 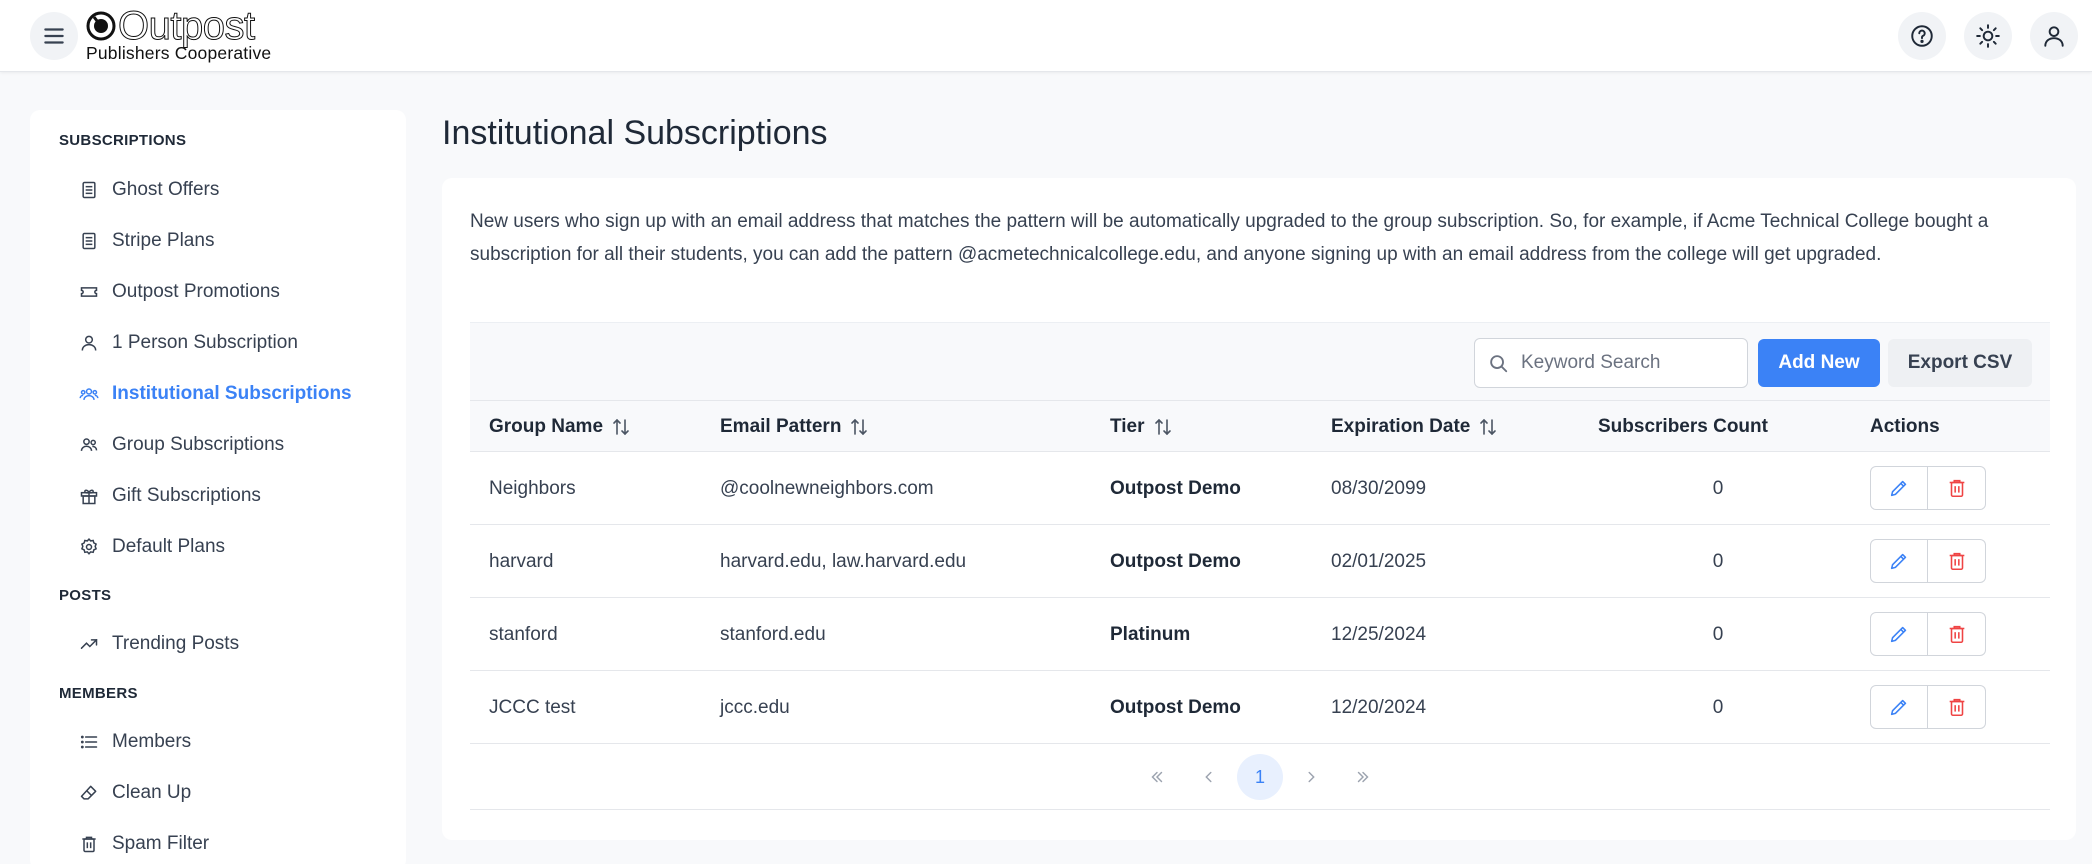 What do you see at coordinates (1819, 363) in the screenshot?
I see `add-new-button: Add New` at bounding box center [1819, 363].